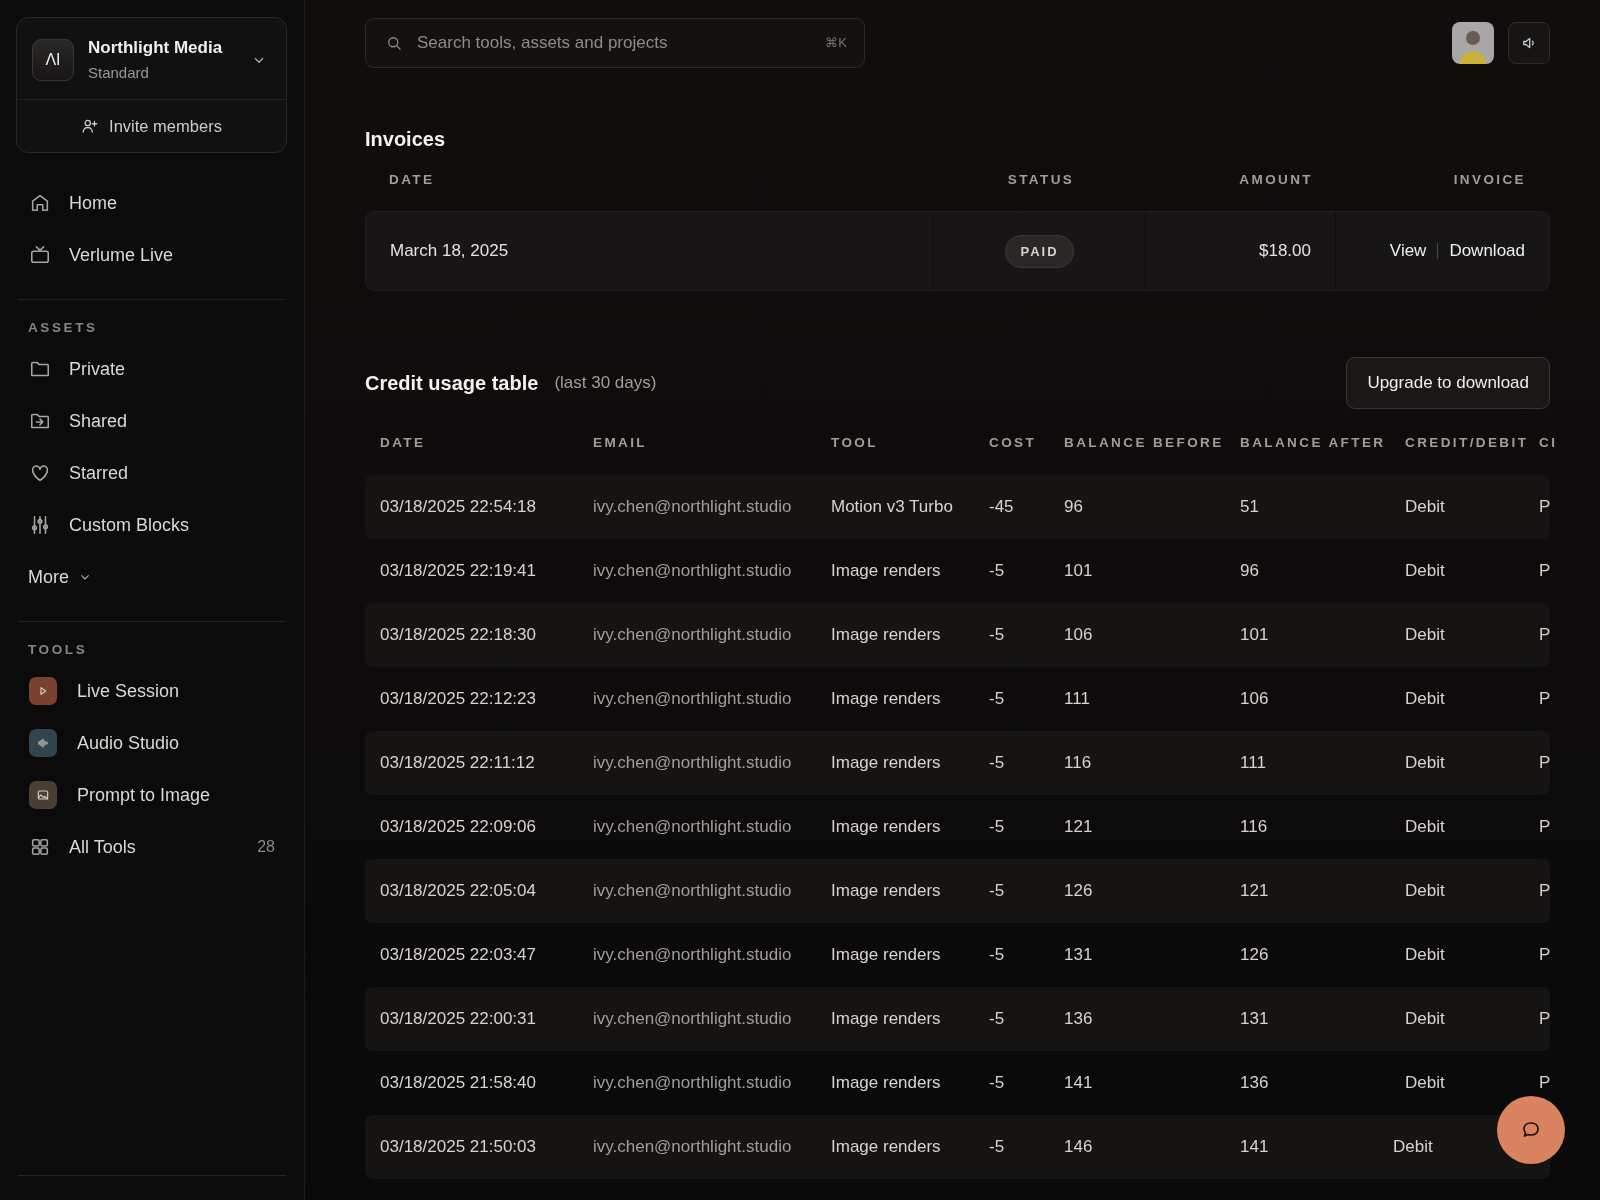 The image size is (1600, 1200). I want to click on section-title: Invoices, so click(406, 139).